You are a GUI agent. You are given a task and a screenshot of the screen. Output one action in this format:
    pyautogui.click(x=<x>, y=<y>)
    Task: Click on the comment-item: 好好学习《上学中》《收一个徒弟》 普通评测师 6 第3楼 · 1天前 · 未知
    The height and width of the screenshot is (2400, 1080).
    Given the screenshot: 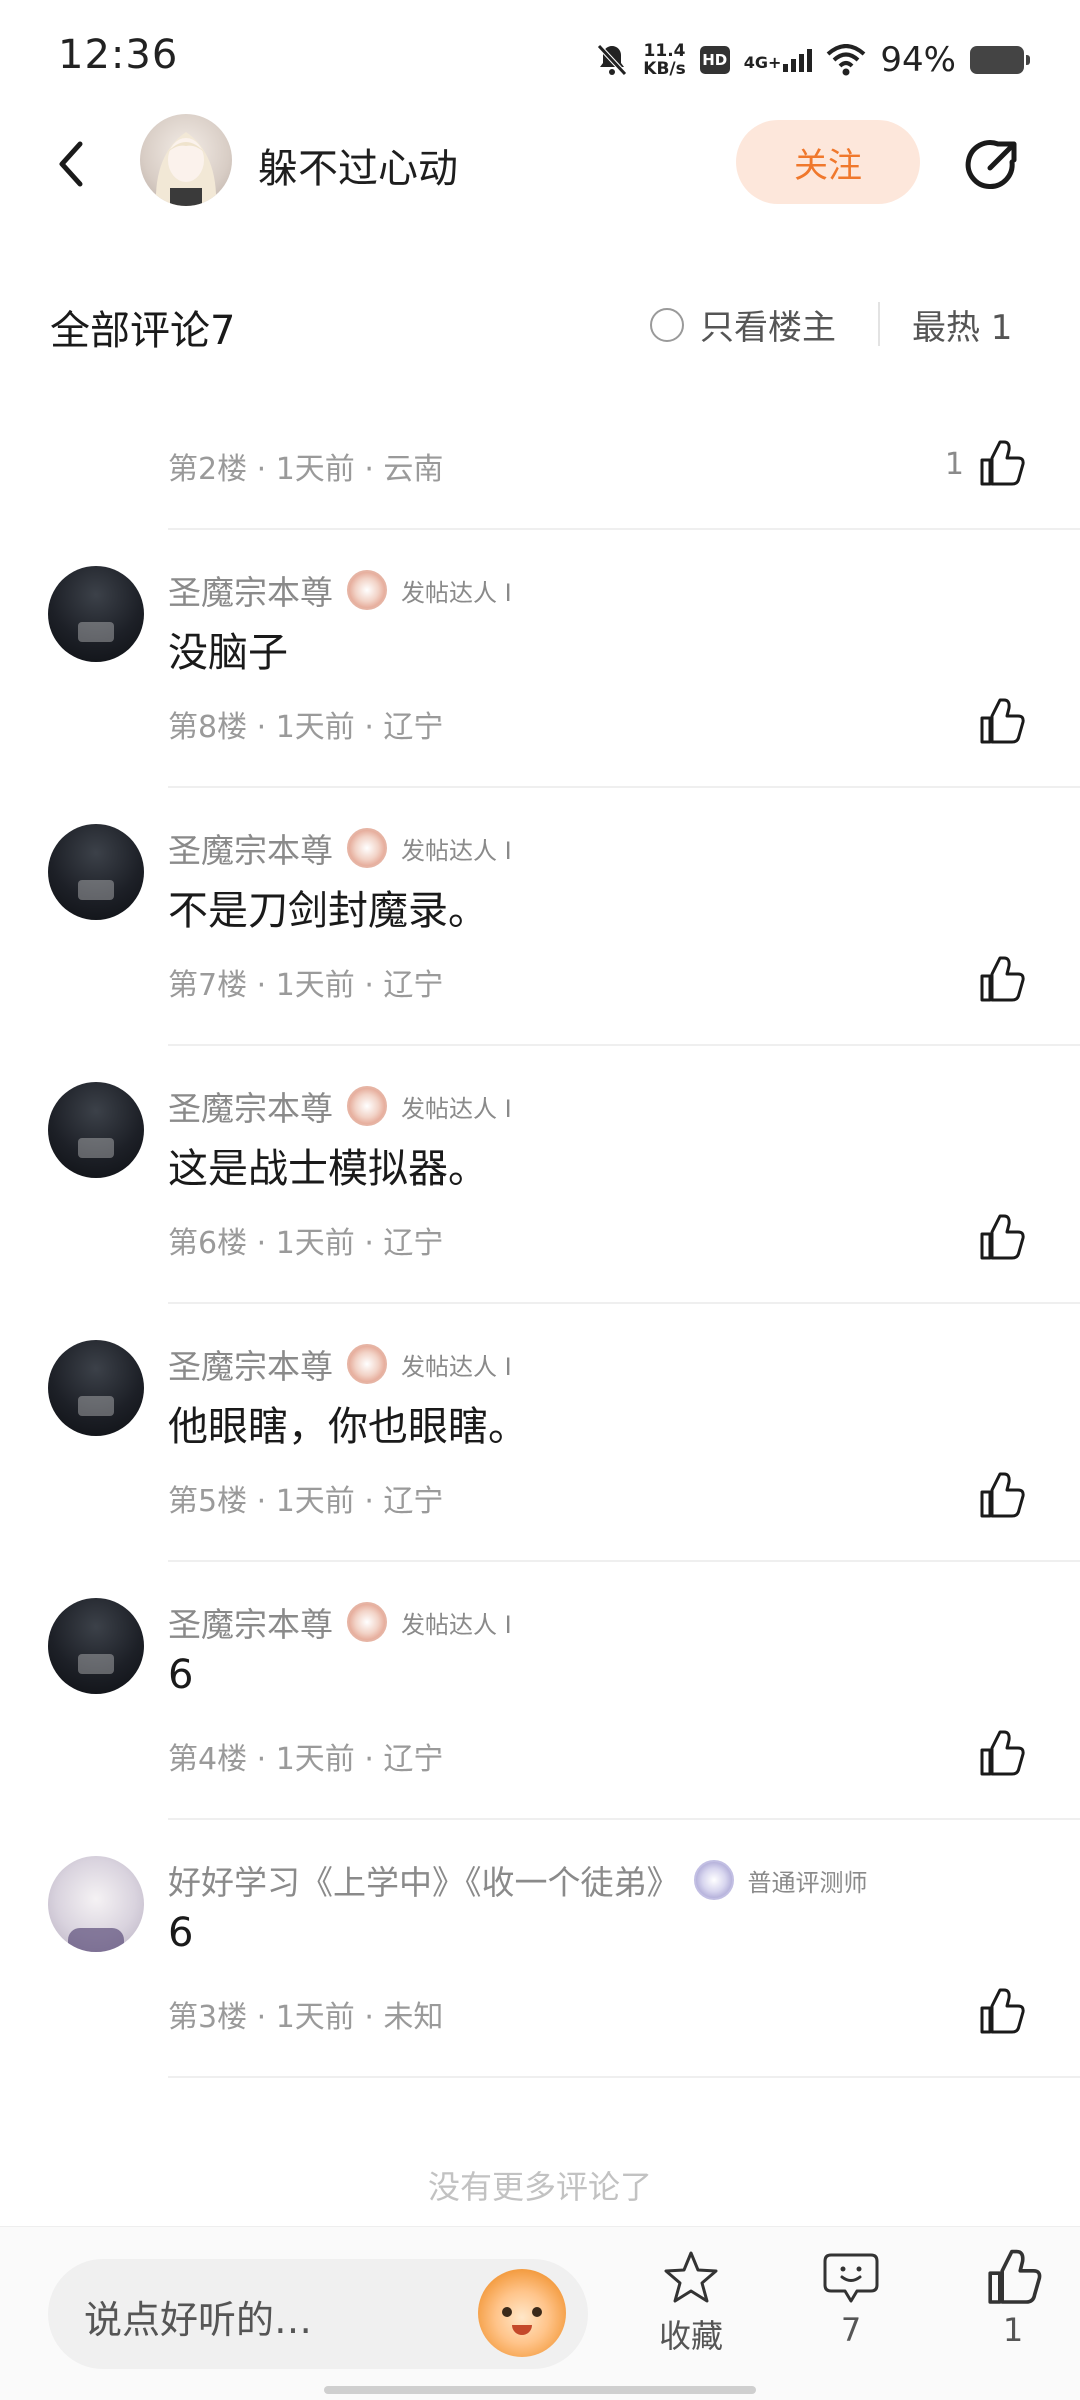 What is the action you would take?
    pyautogui.click(x=540, y=1964)
    